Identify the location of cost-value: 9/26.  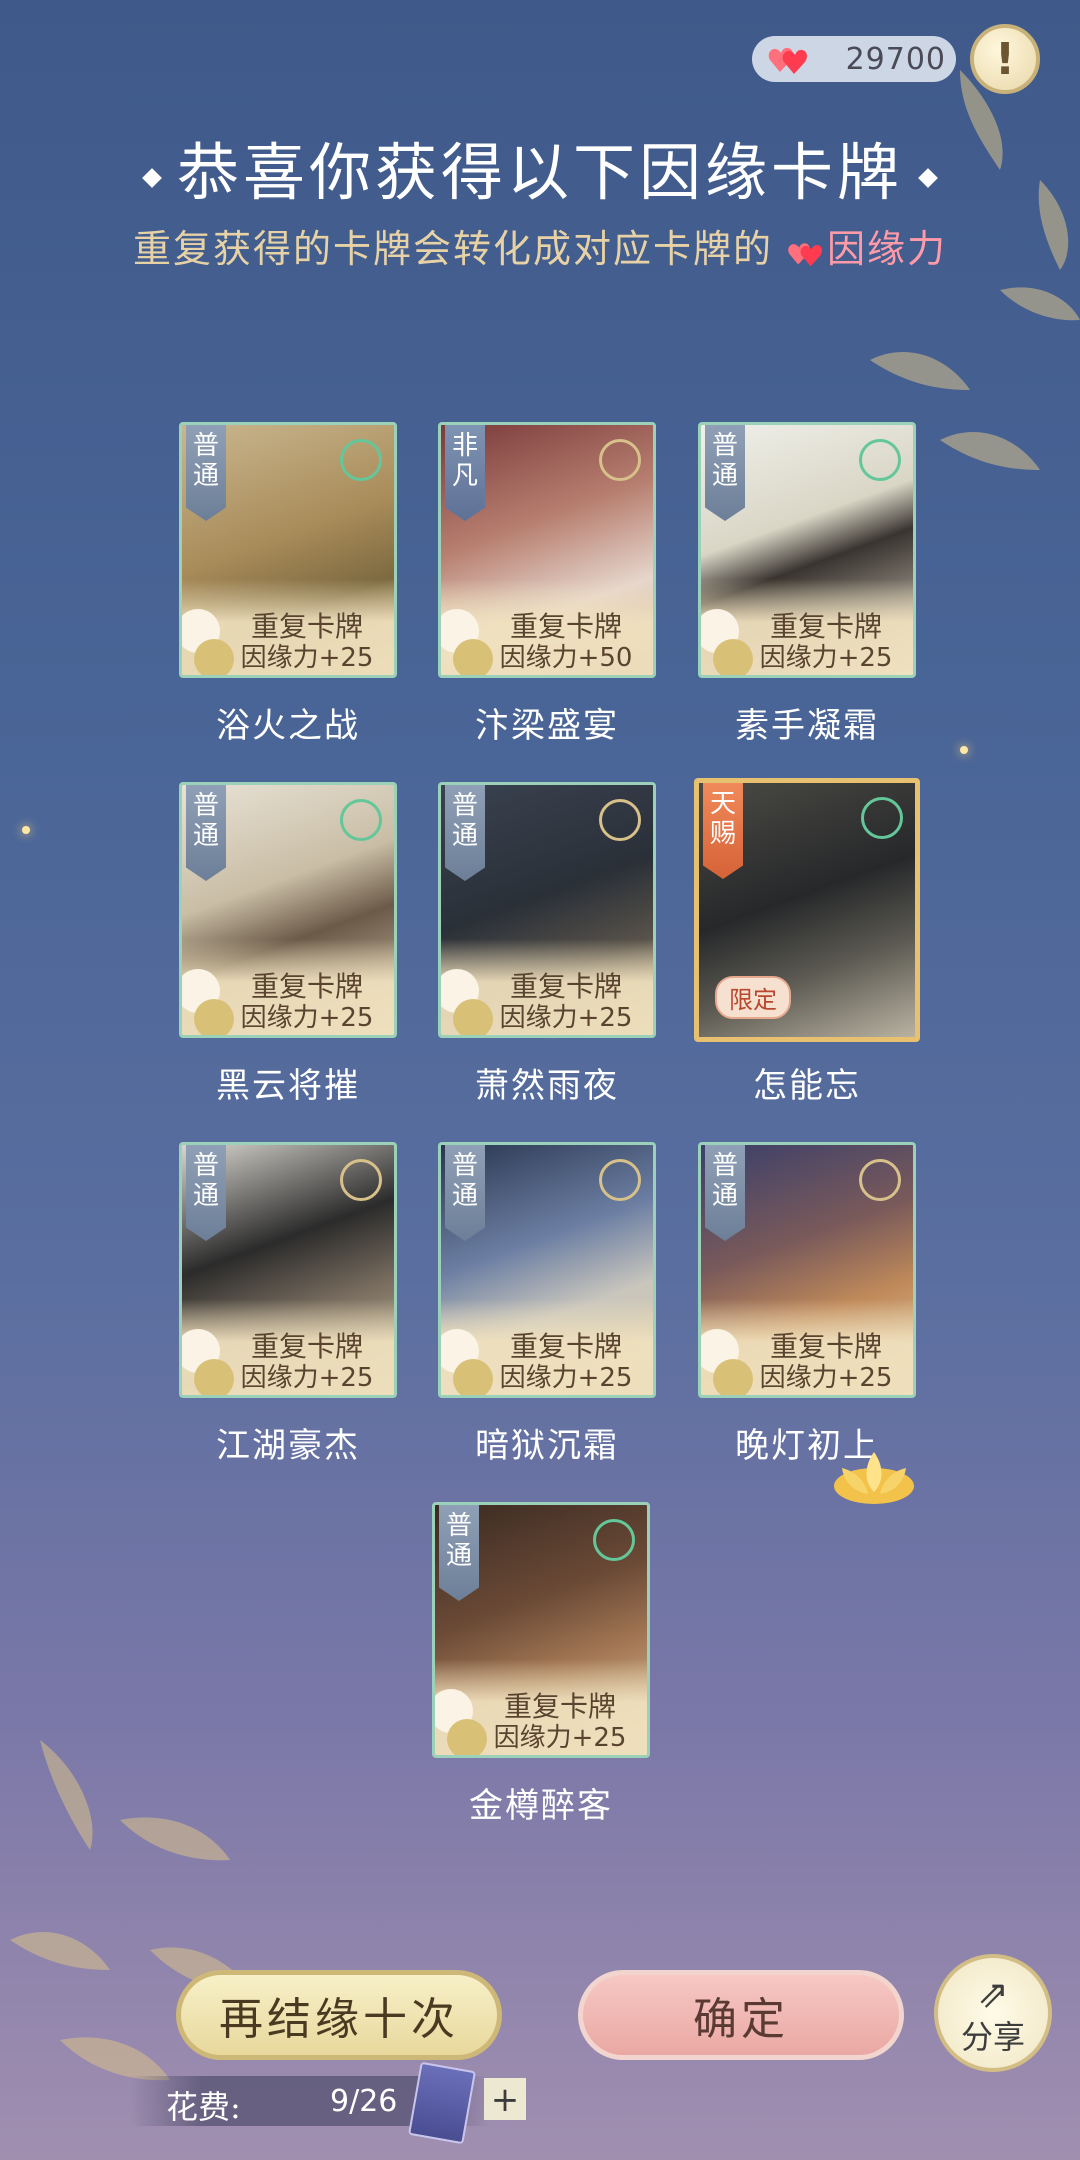
(364, 2101).